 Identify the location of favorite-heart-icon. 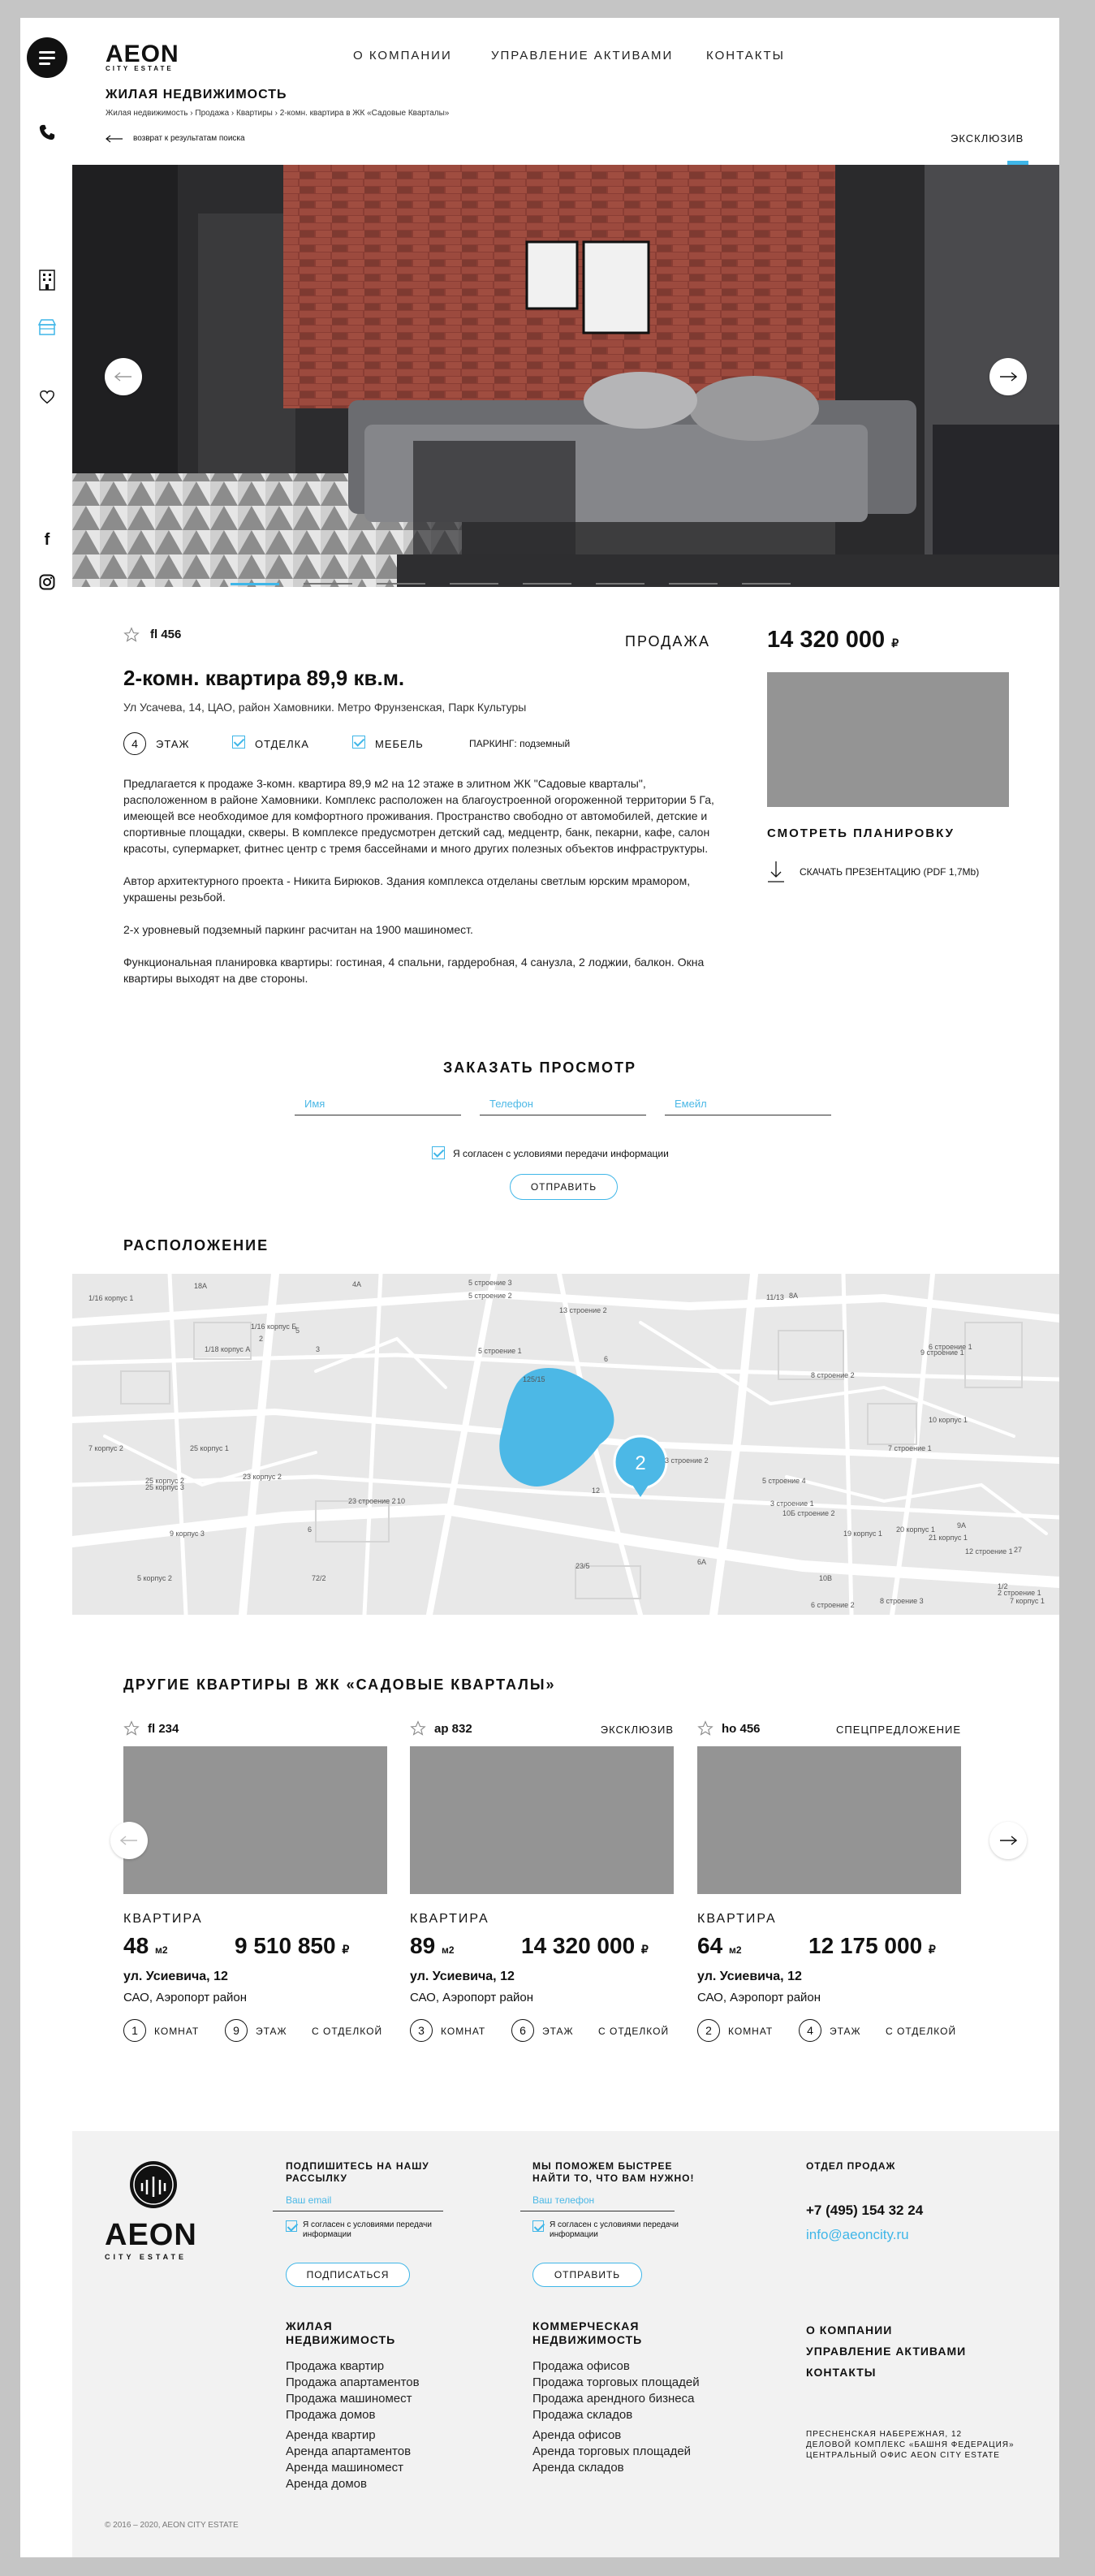
(47, 397).